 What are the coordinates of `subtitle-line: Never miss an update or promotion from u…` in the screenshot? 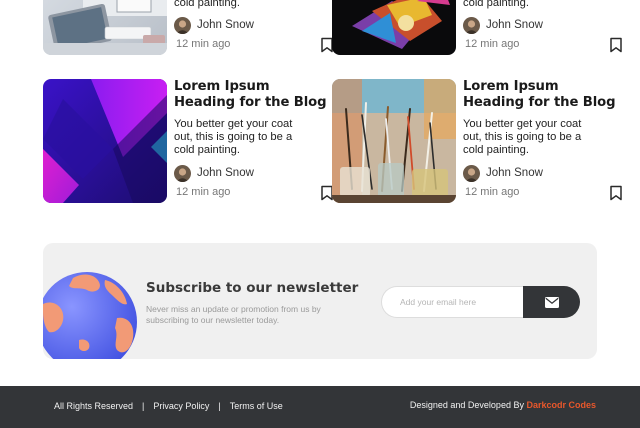 It's located at (233, 309).